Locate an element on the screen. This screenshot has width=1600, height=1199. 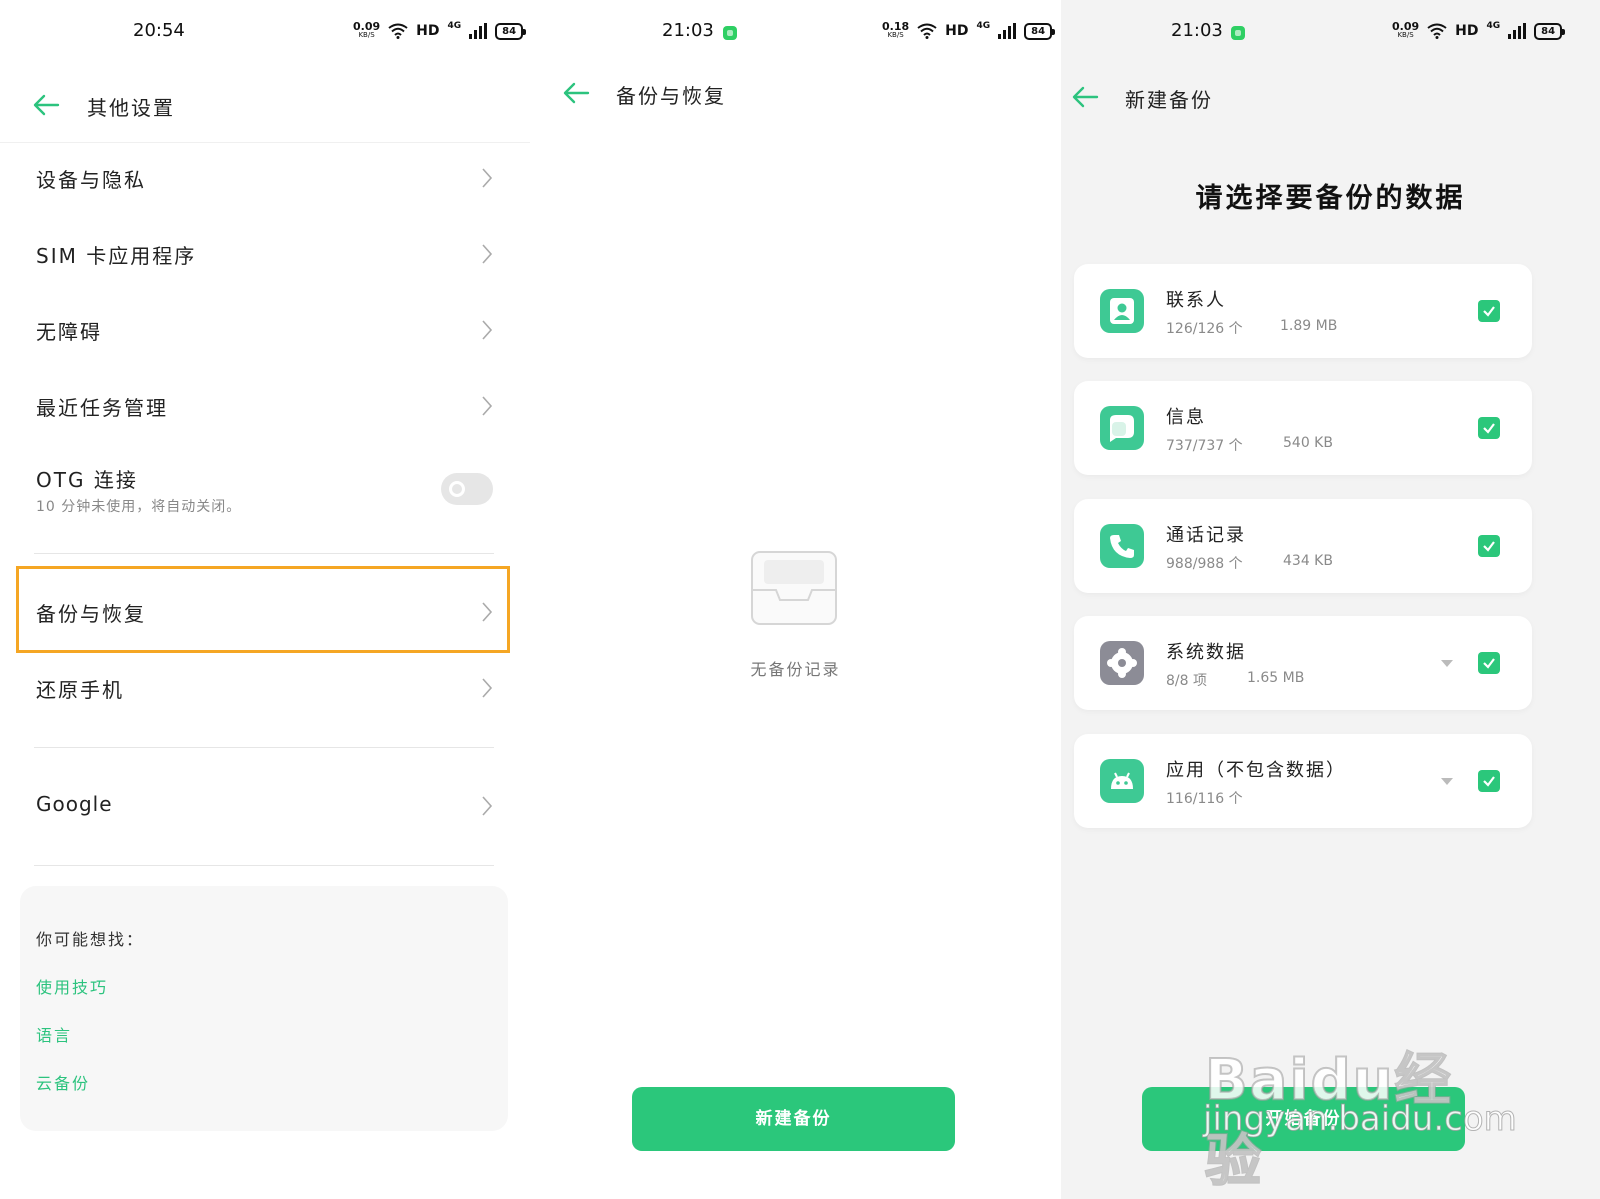
item-name: 通话记录 is located at coordinates (1206, 535).